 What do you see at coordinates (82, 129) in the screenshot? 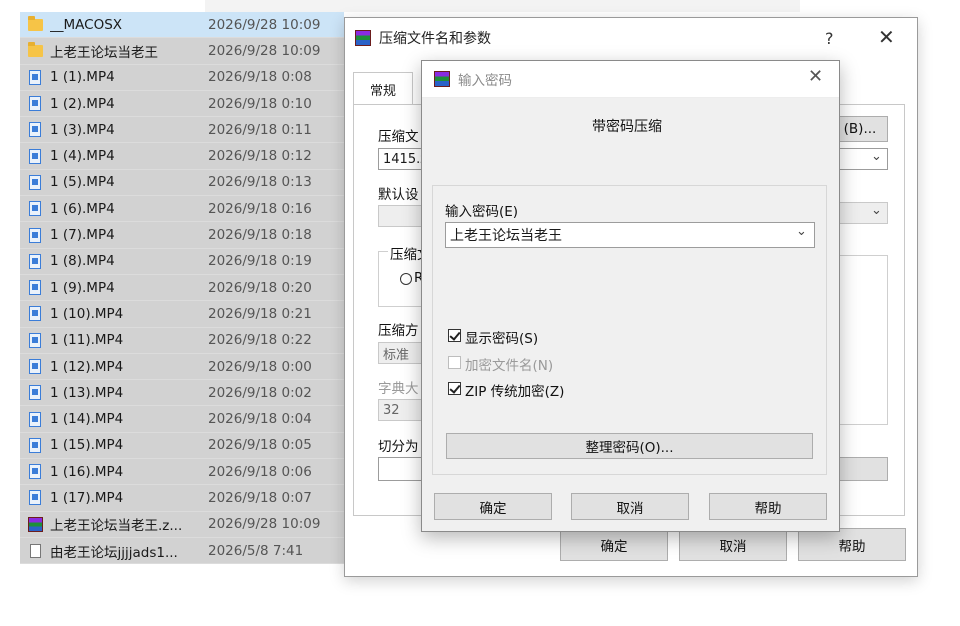
I see `file-name: 1 (3).MP4` at bounding box center [82, 129].